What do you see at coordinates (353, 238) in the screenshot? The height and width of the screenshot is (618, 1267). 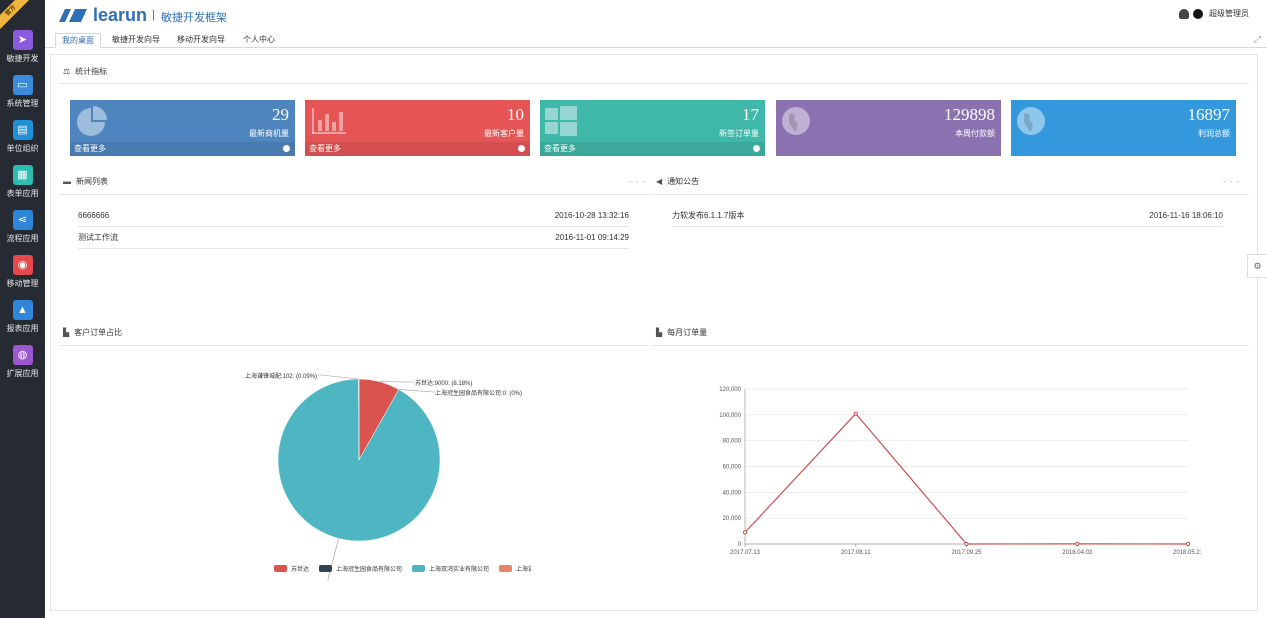 I see `news-row: 测试工作流 2016-11-01 09:14:29` at bounding box center [353, 238].